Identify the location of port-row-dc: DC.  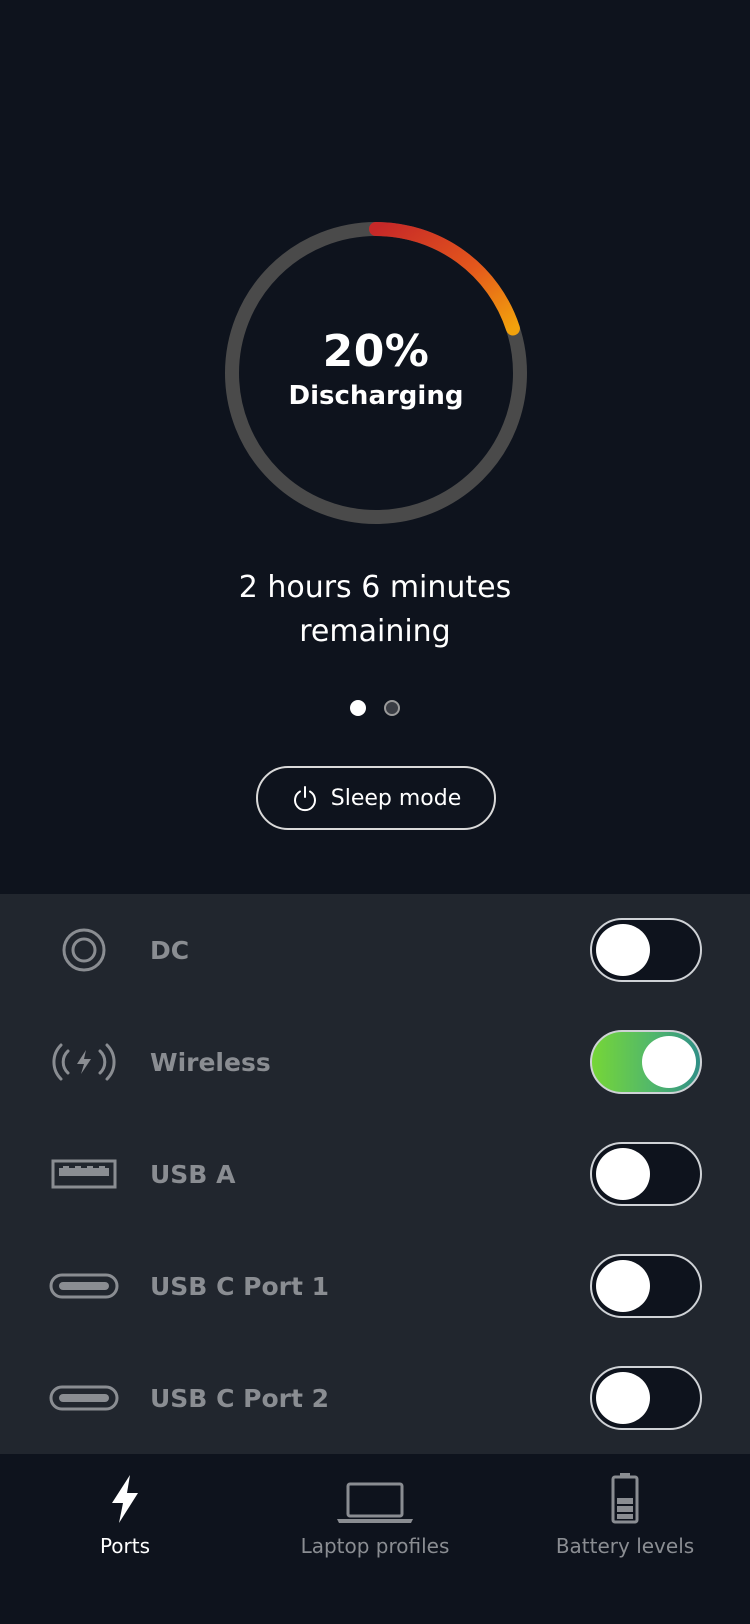
(375, 950).